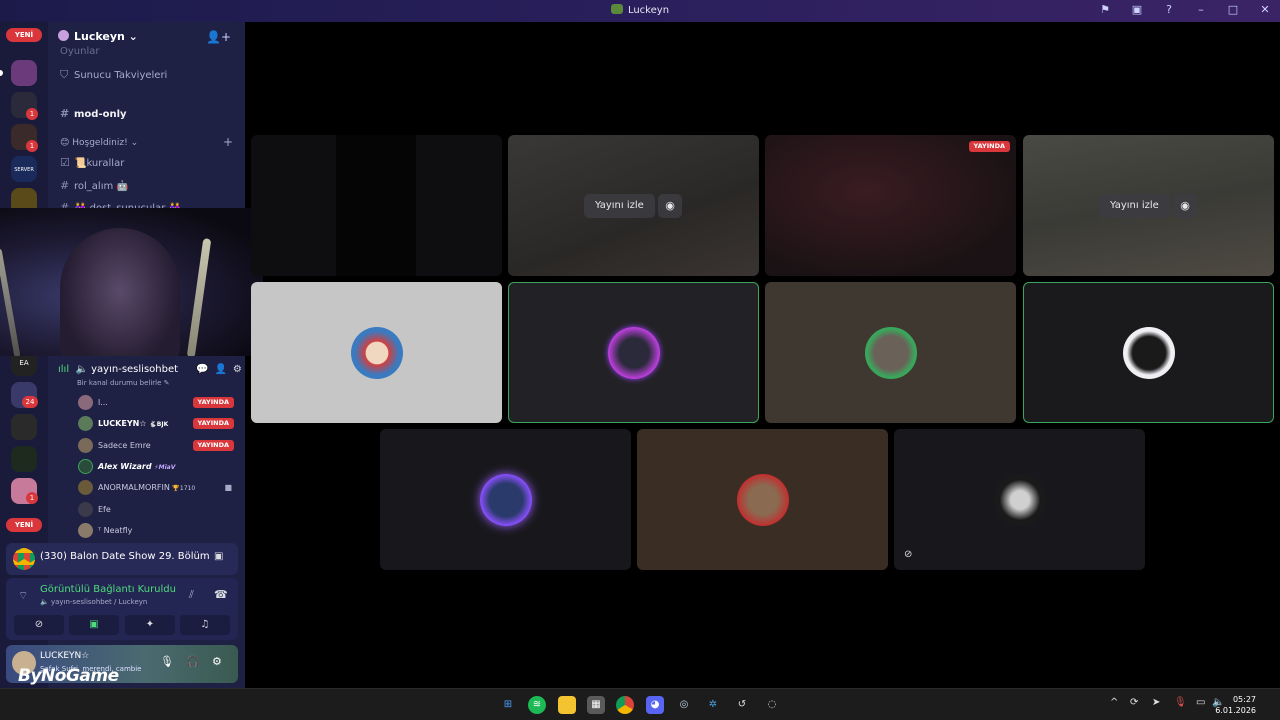 This screenshot has height=720, width=1280. What do you see at coordinates (1105, 9) in the screenshot?
I see `inbox-icon: ⚑` at bounding box center [1105, 9].